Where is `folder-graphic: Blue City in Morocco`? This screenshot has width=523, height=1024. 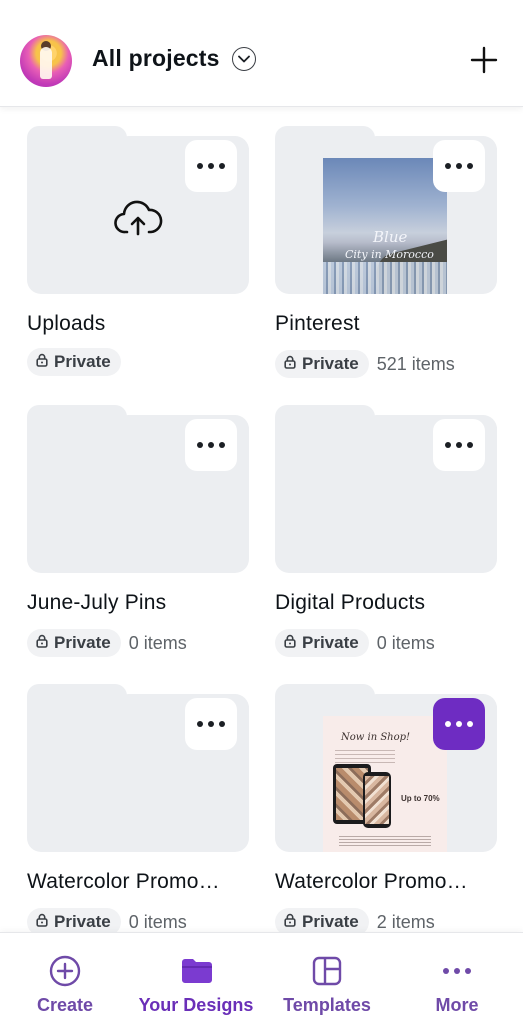 folder-graphic: Blue City in Morocco is located at coordinates (386, 210).